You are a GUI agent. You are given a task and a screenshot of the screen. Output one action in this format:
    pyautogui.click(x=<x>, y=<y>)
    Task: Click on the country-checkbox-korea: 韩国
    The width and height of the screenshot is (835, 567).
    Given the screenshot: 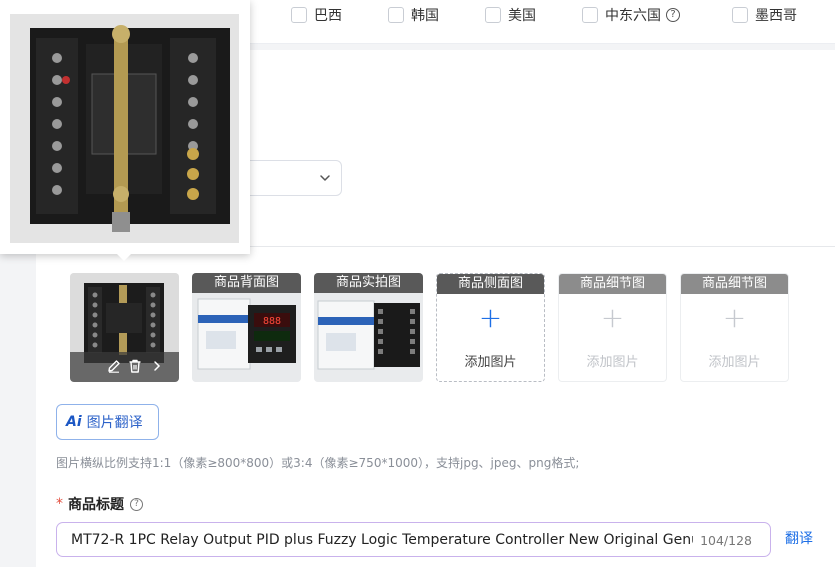 What is the action you would take?
    pyautogui.click(x=413, y=15)
    